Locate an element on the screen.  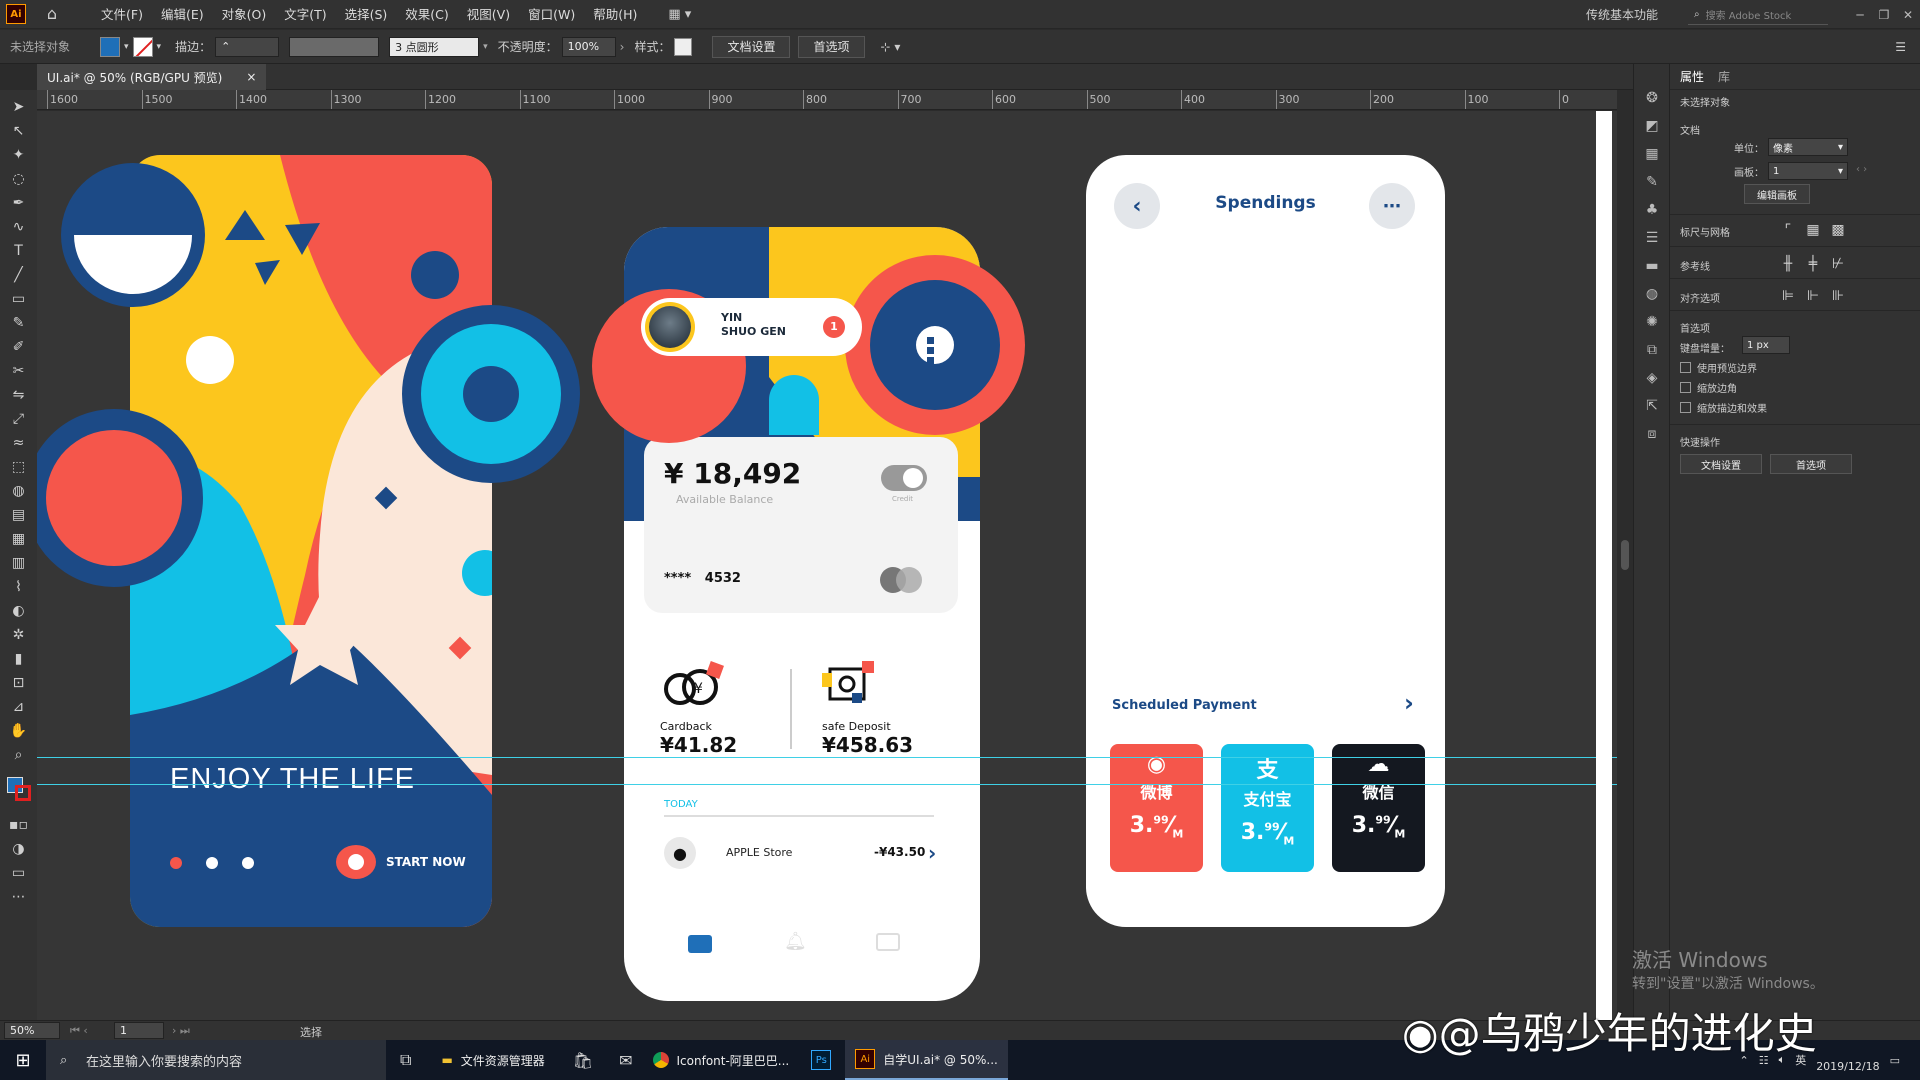
document-setup-button: 文档设置 is located at coordinates (751, 46).